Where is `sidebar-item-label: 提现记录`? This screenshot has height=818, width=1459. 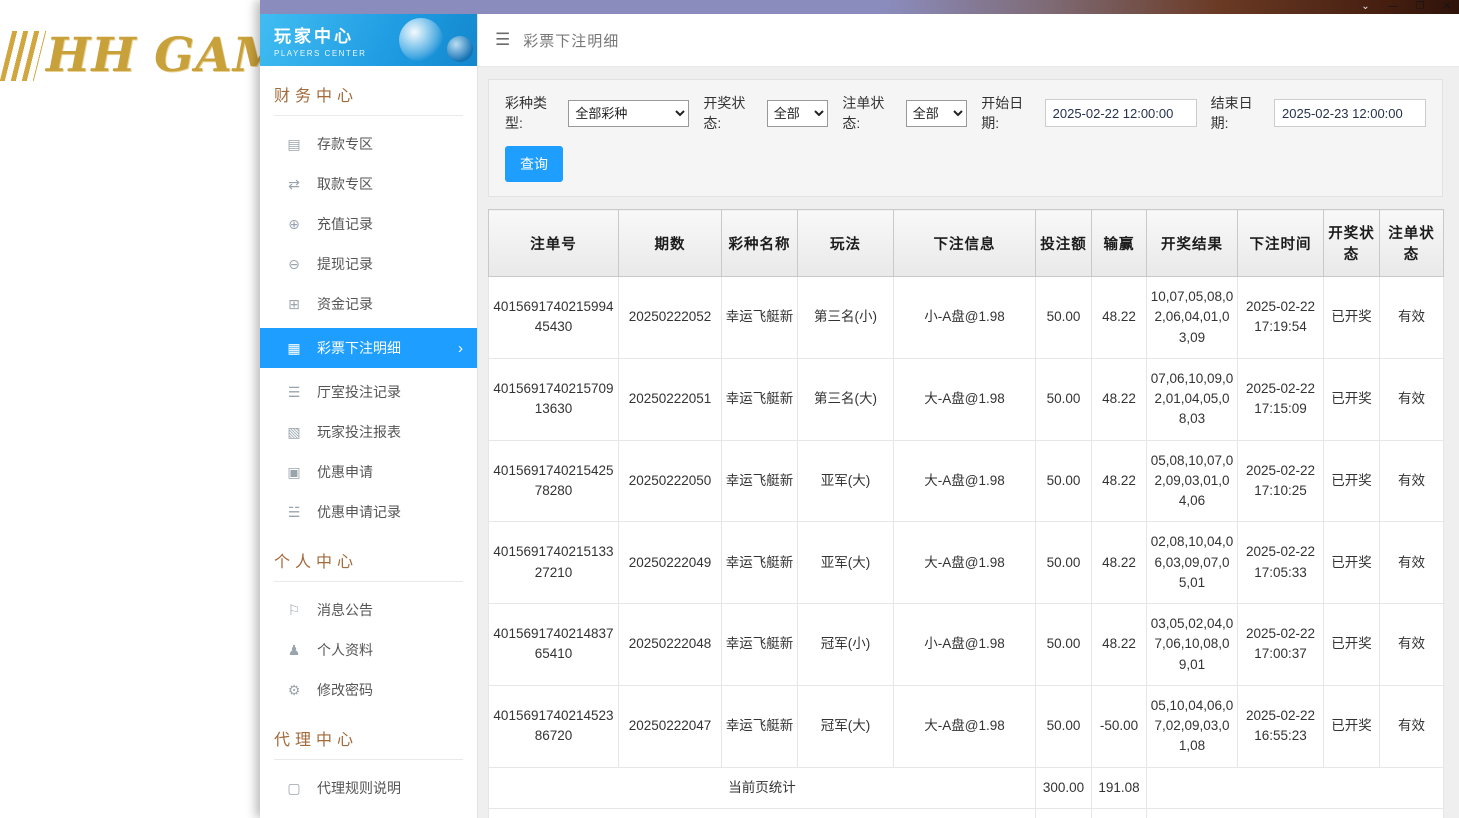 sidebar-item-label: 提现记录 is located at coordinates (345, 264).